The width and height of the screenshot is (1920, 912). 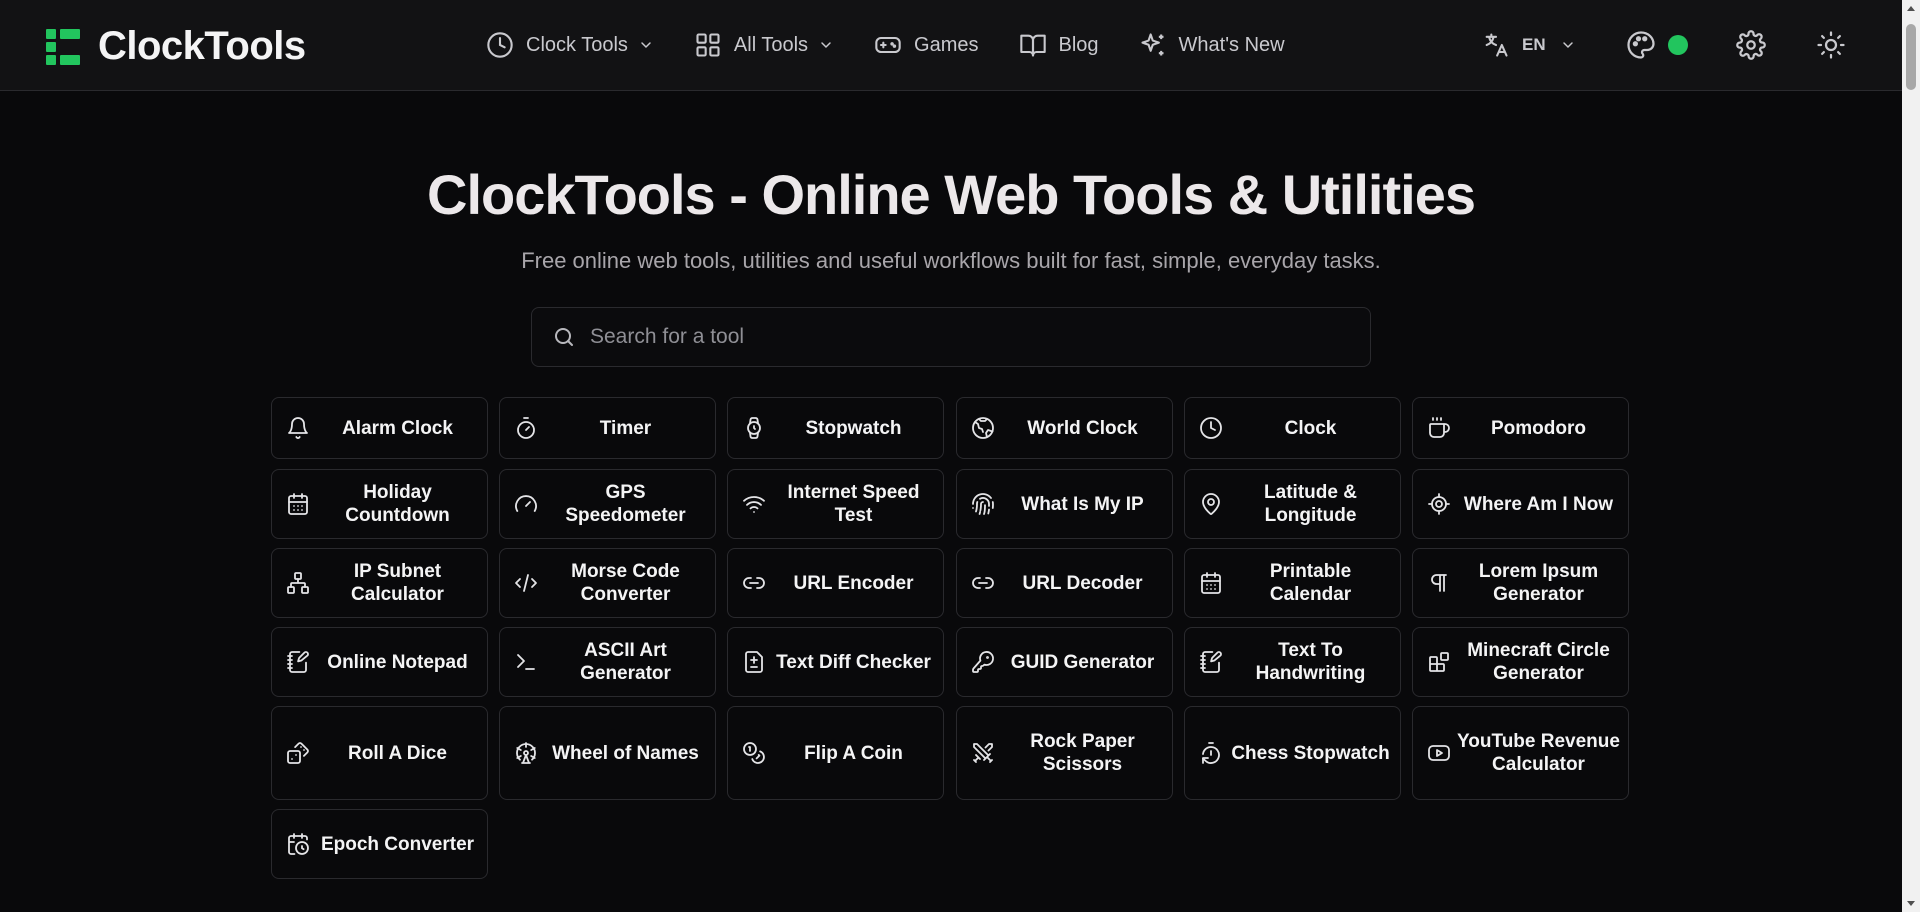 I want to click on tool-card-label: What Is My IP, so click(x=1082, y=504).